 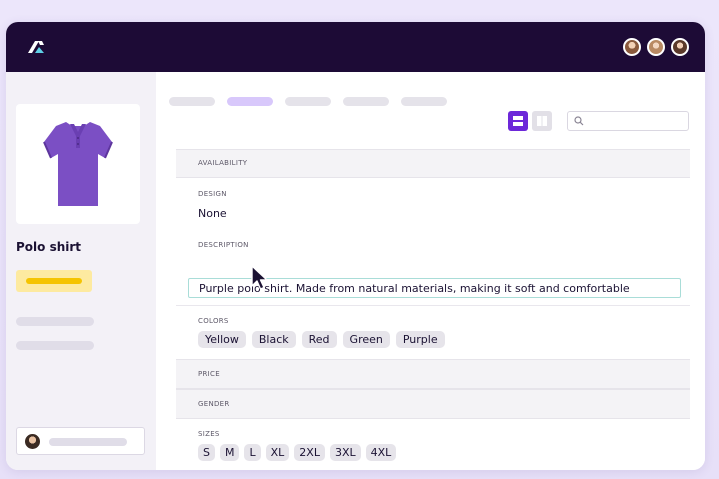 What do you see at coordinates (212, 213) in the screenshot?
I see `design-value: None` at bounding box center [212, 213].